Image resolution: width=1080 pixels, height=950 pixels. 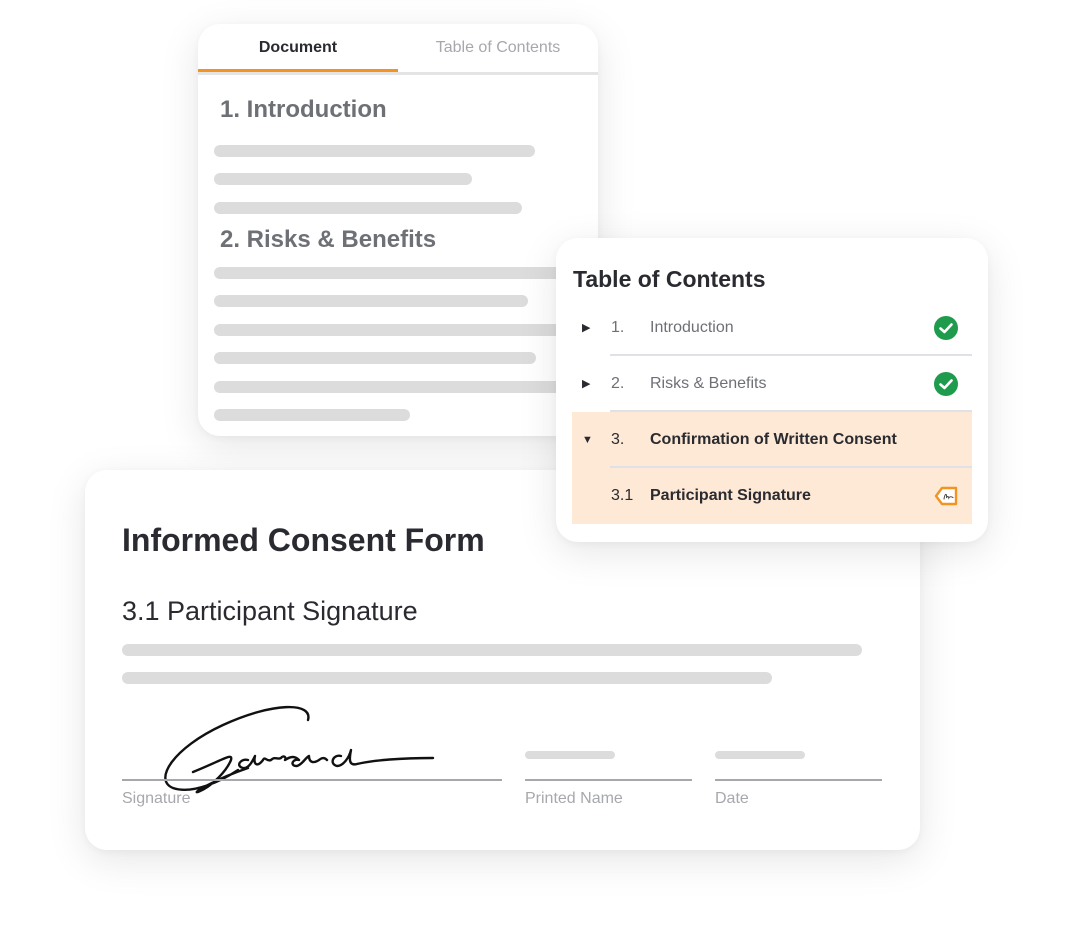 I want to click on toc-item-label: Introduction, so click(x=692, y=327).